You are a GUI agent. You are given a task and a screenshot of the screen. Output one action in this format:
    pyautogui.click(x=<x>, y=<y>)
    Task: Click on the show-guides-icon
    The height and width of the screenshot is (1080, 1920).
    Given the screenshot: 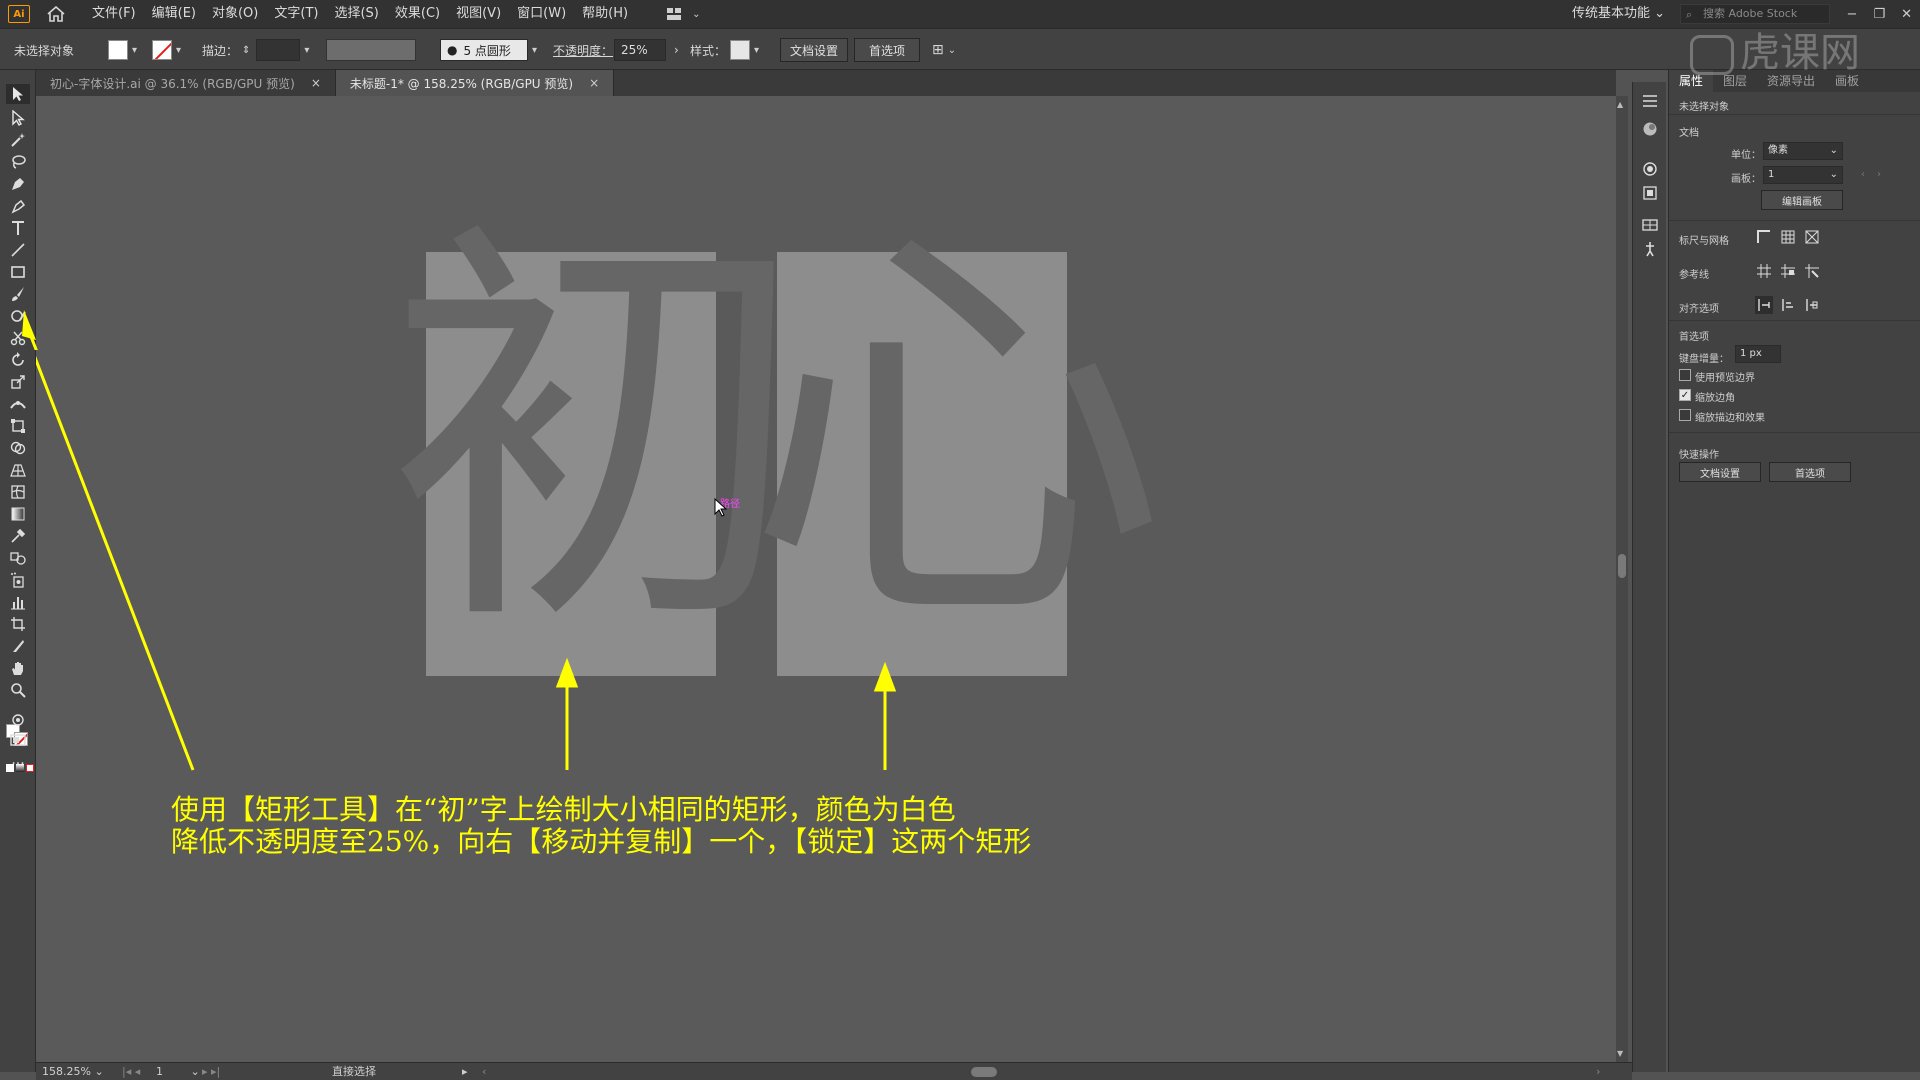 What is the action you would take?
    pyautogui.click(x=1764, y=271)
    